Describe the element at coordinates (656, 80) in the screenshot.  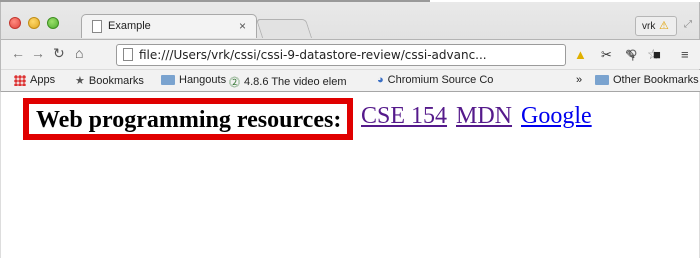
I see `bookmark-label: Other Bookmarks` at that location.